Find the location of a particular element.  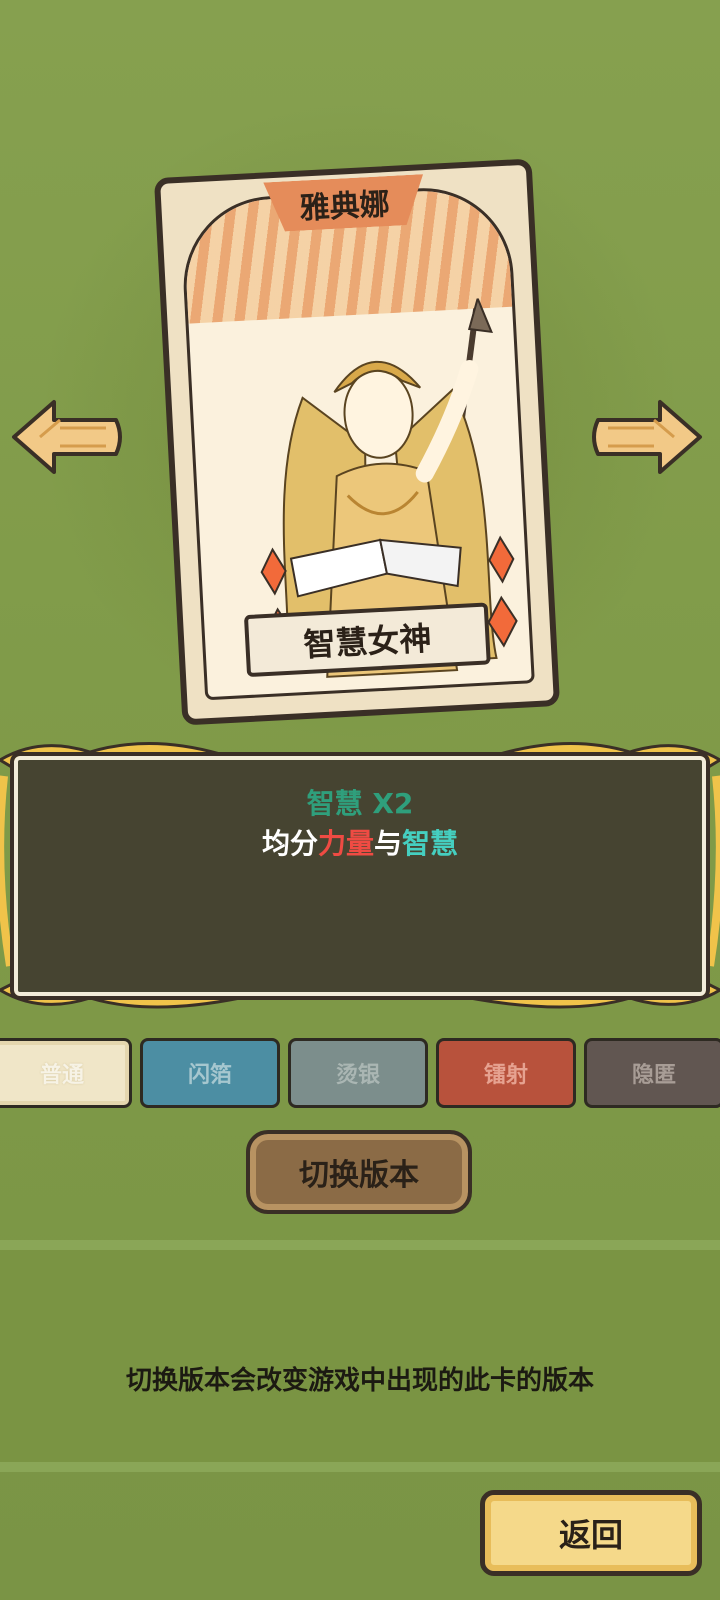

return-label: 返回 is located at coordinates (590, 1535).